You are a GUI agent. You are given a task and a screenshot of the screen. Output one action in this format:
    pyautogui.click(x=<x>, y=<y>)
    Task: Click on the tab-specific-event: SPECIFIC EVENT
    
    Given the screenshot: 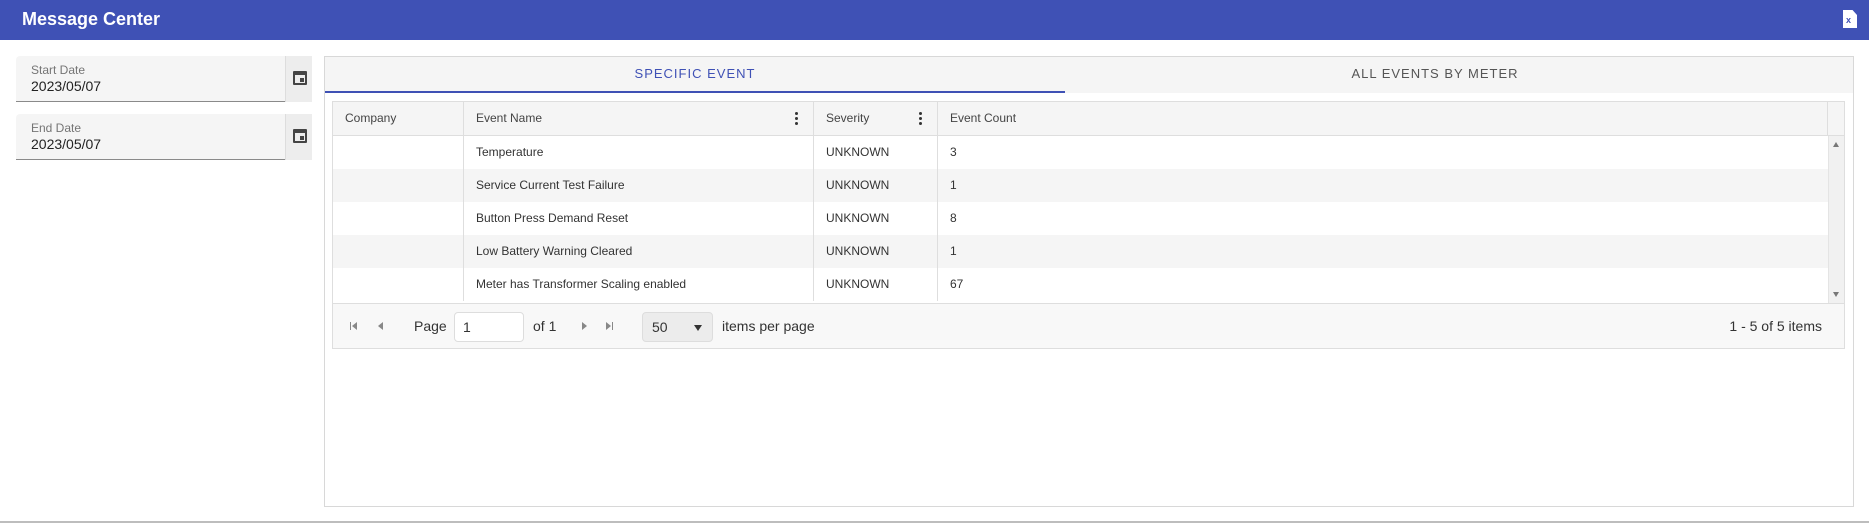 What is the action you would take?
    pyautogui.click(x=695, y=75)
    